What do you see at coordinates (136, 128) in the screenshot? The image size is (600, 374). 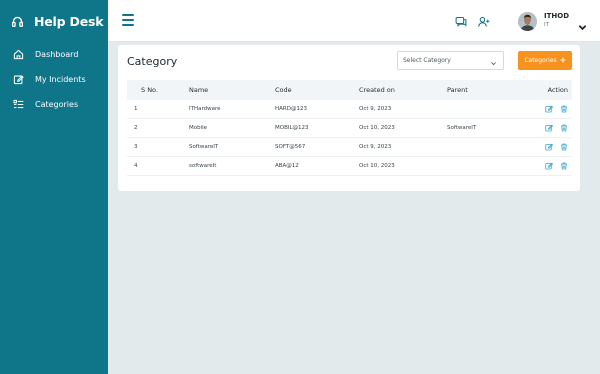 I see `cell-sno: 2` at bounding box center [136, 128].